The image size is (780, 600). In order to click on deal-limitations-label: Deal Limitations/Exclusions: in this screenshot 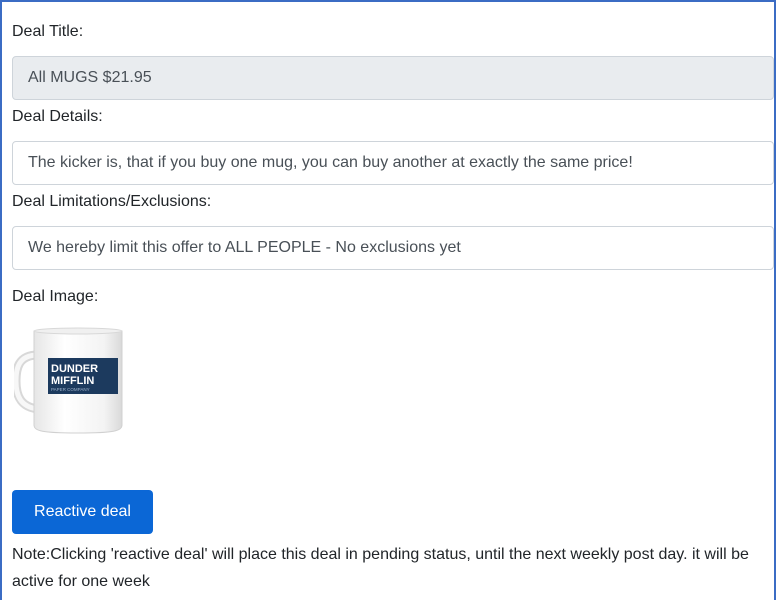, I will do `click(112, 201)`.